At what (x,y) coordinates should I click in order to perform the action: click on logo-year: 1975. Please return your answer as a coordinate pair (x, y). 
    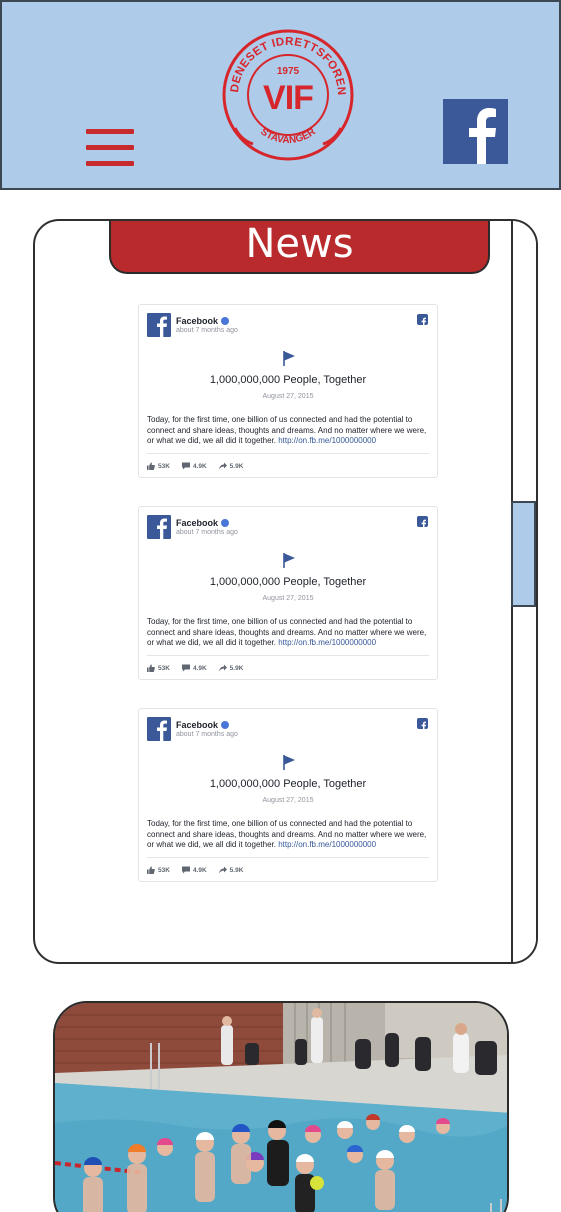
    Looking at the image, I should click on (288, 71).